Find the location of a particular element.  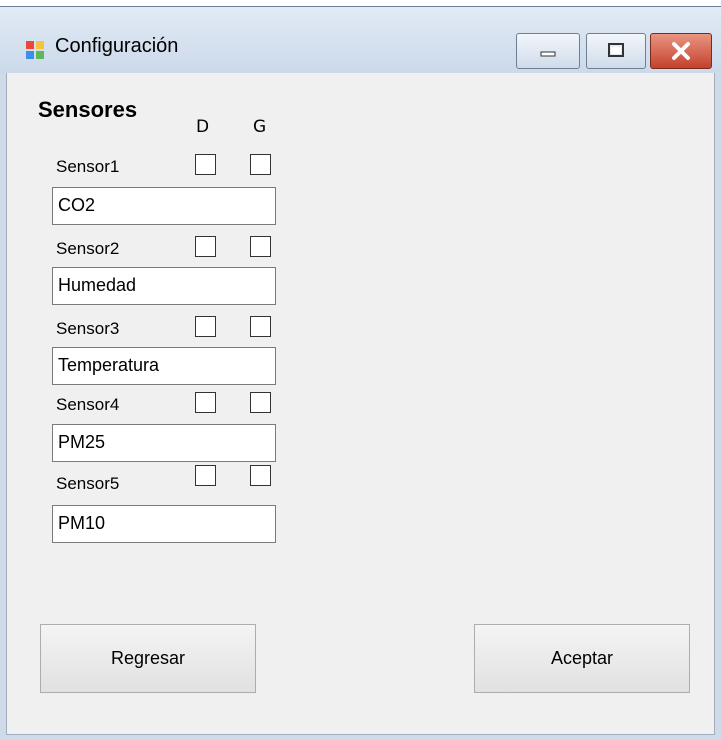

sensor3-label: Sensor3 is located at coordinates (88, 328).